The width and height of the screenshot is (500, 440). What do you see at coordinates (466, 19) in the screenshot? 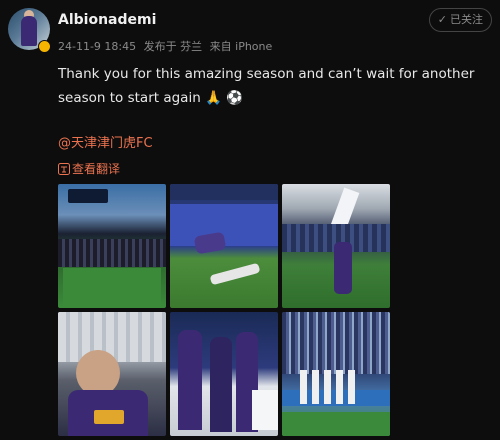
I see `follow-label: 已关注` at bounding box center [466, 19].